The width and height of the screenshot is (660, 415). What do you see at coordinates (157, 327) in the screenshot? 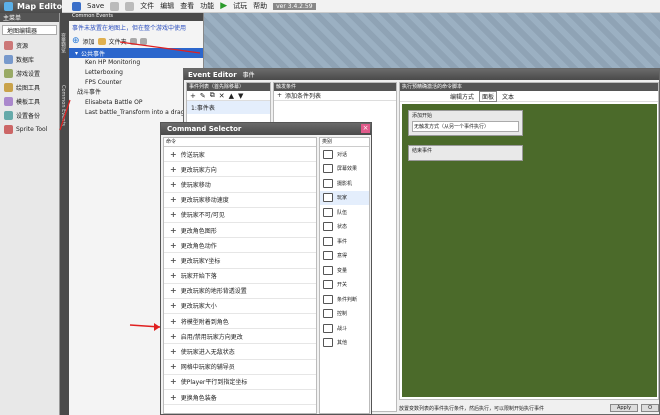
I see `annotation-arrowhead` at bounding box center [157, 327].